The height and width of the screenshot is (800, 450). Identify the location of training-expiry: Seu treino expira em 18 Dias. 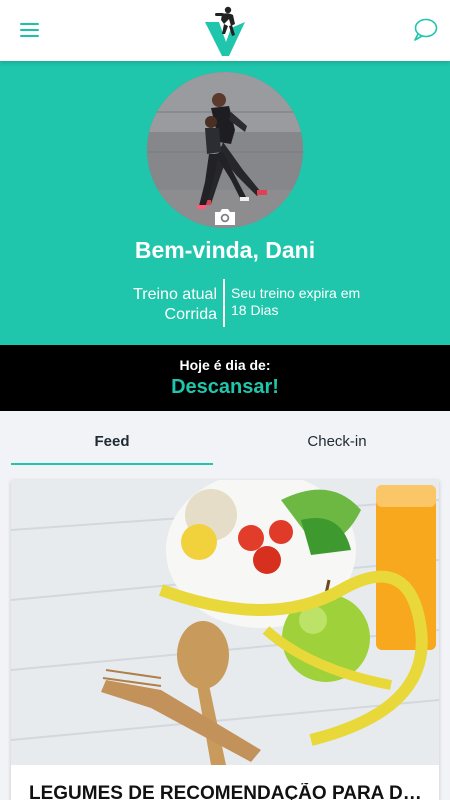
(311, 302).